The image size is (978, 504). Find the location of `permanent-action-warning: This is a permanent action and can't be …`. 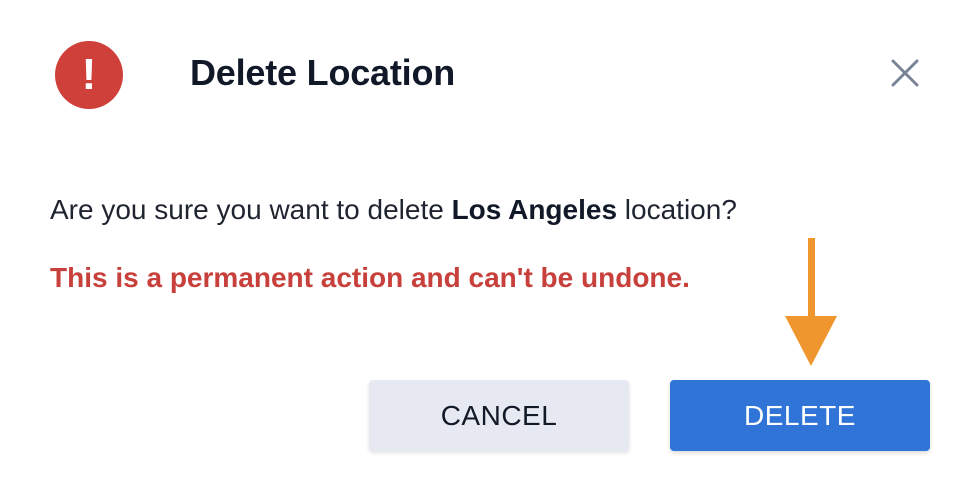

permanent-action-warning: This is a permanent action and can't be … is located at coordinates (370, 277).